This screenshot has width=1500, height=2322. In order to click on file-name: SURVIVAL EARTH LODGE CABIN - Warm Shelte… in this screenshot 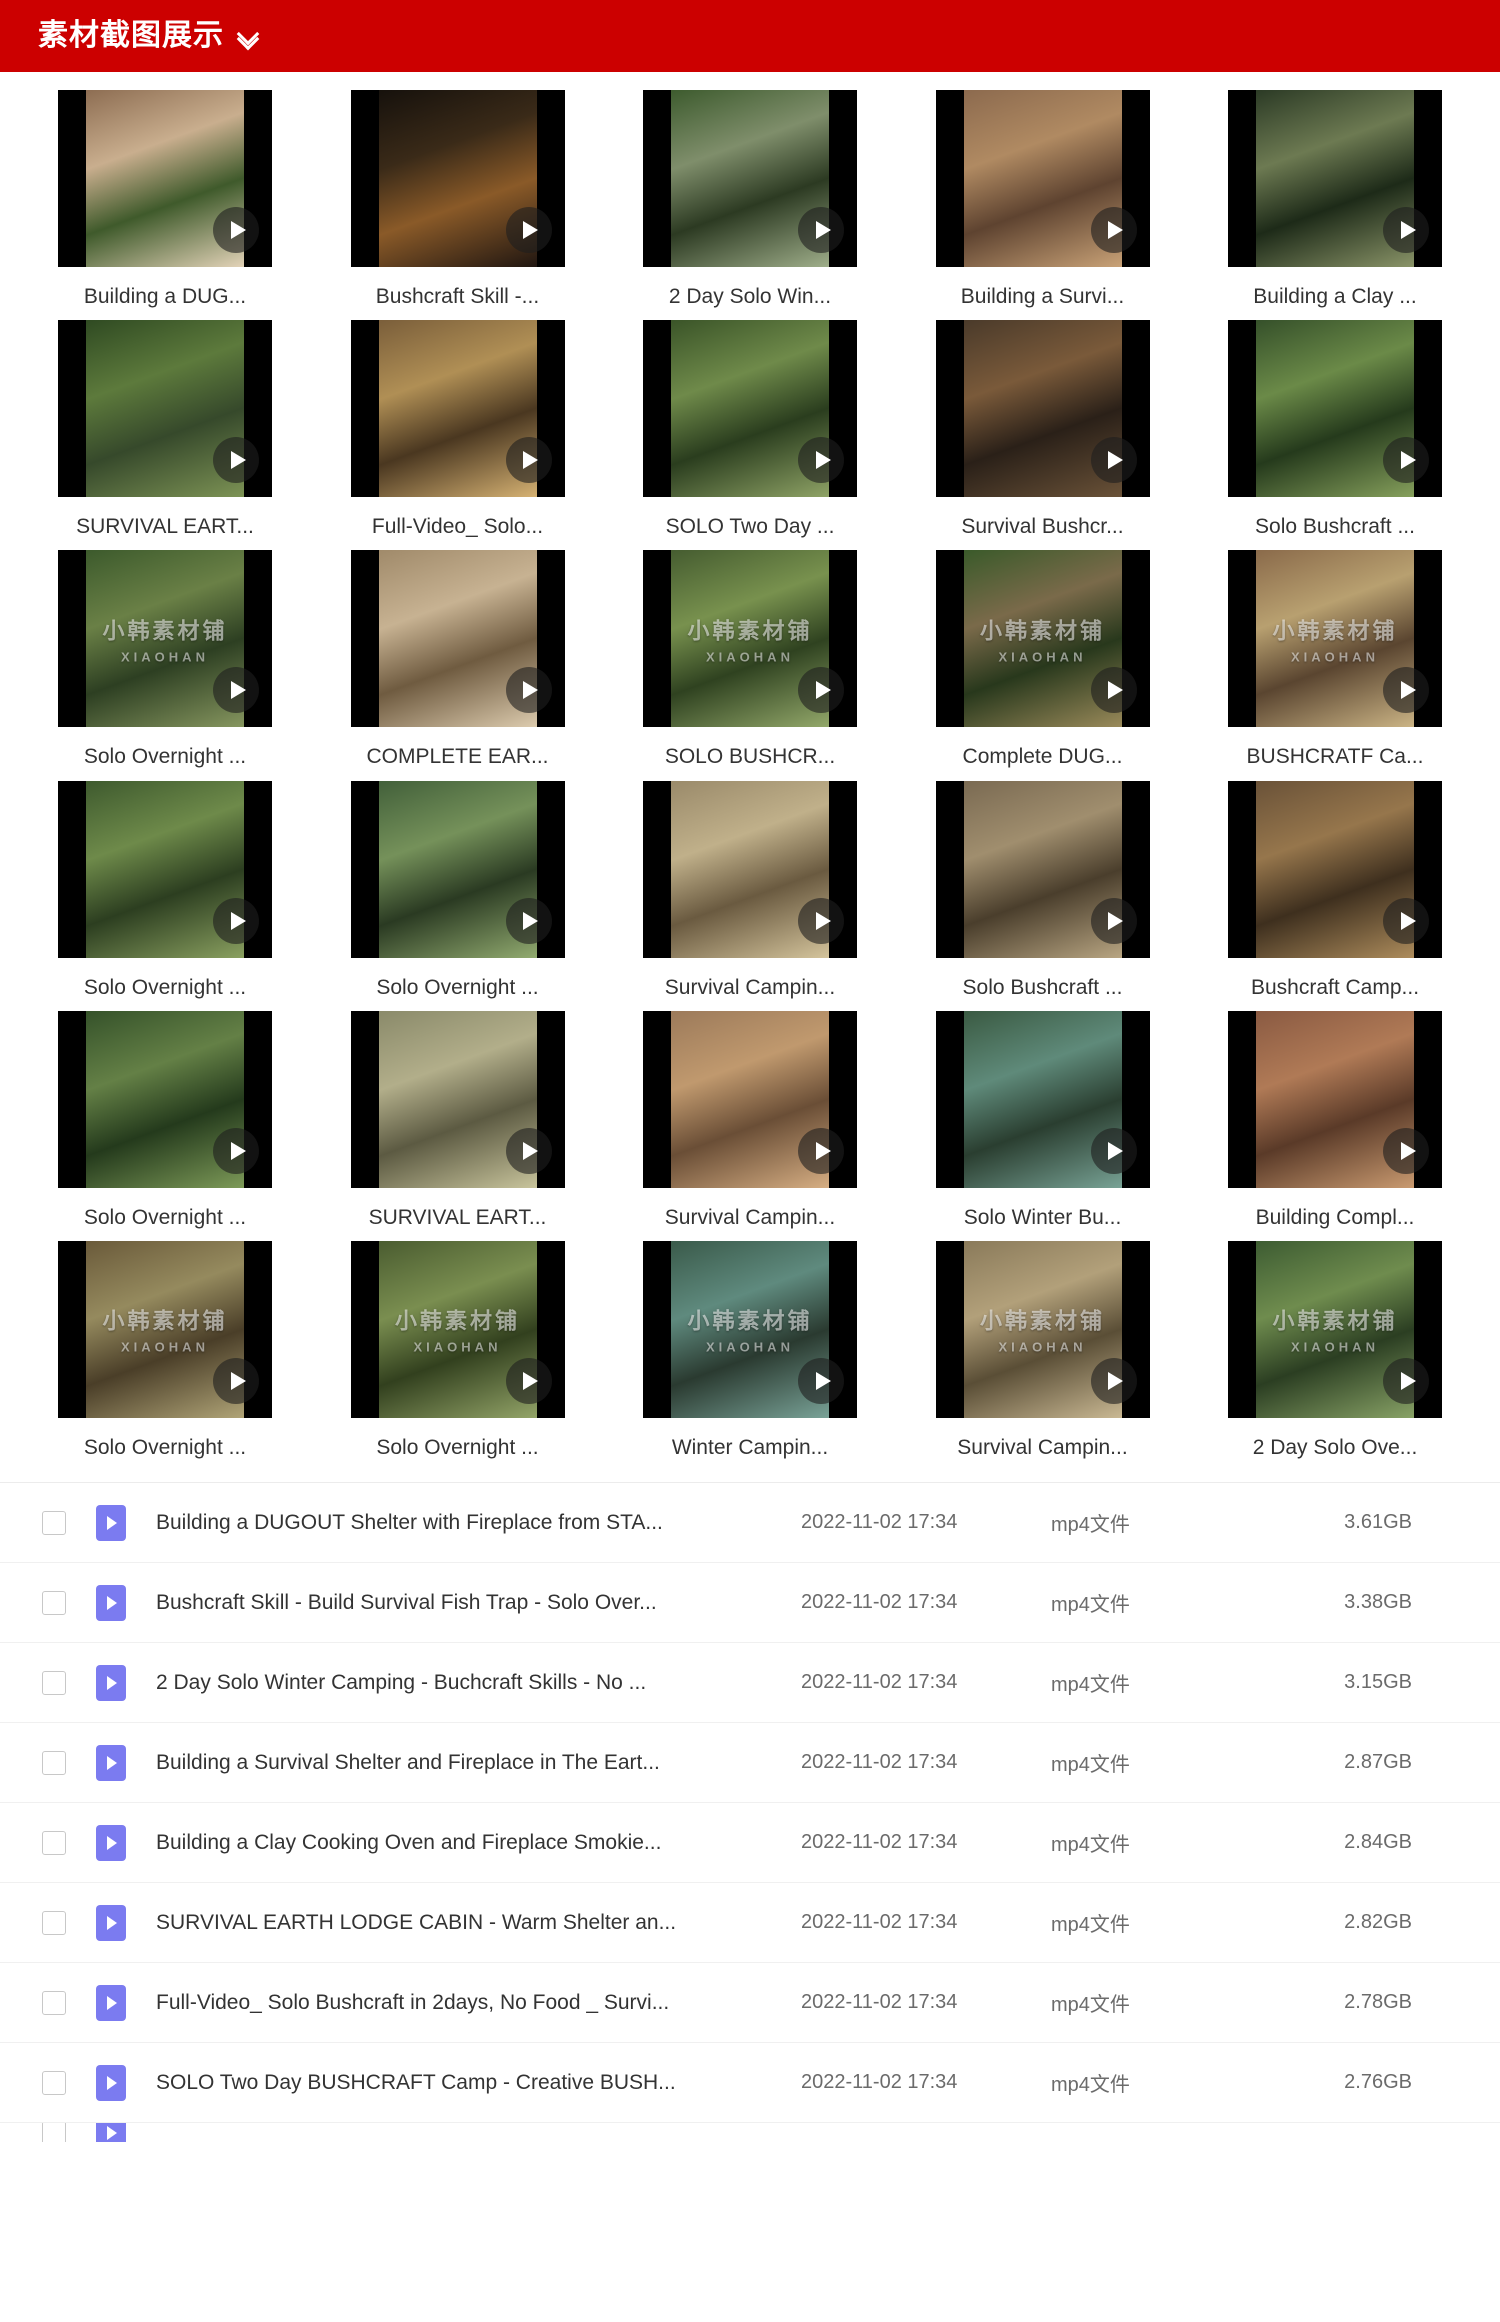, I will do `click(478, 1923)`.